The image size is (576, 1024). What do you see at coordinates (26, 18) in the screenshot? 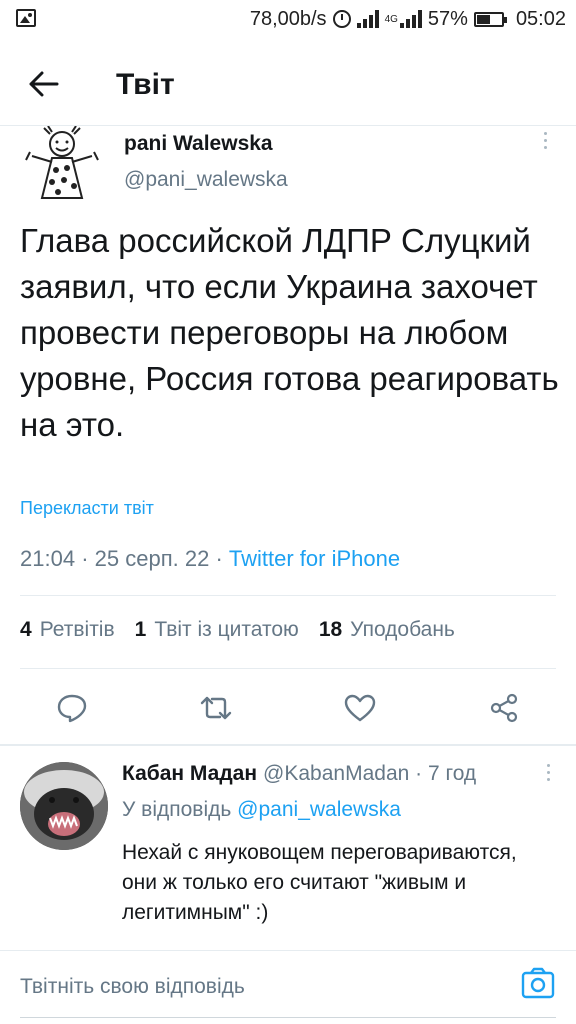
I see `image-icon` at bounding box center [26, 18].